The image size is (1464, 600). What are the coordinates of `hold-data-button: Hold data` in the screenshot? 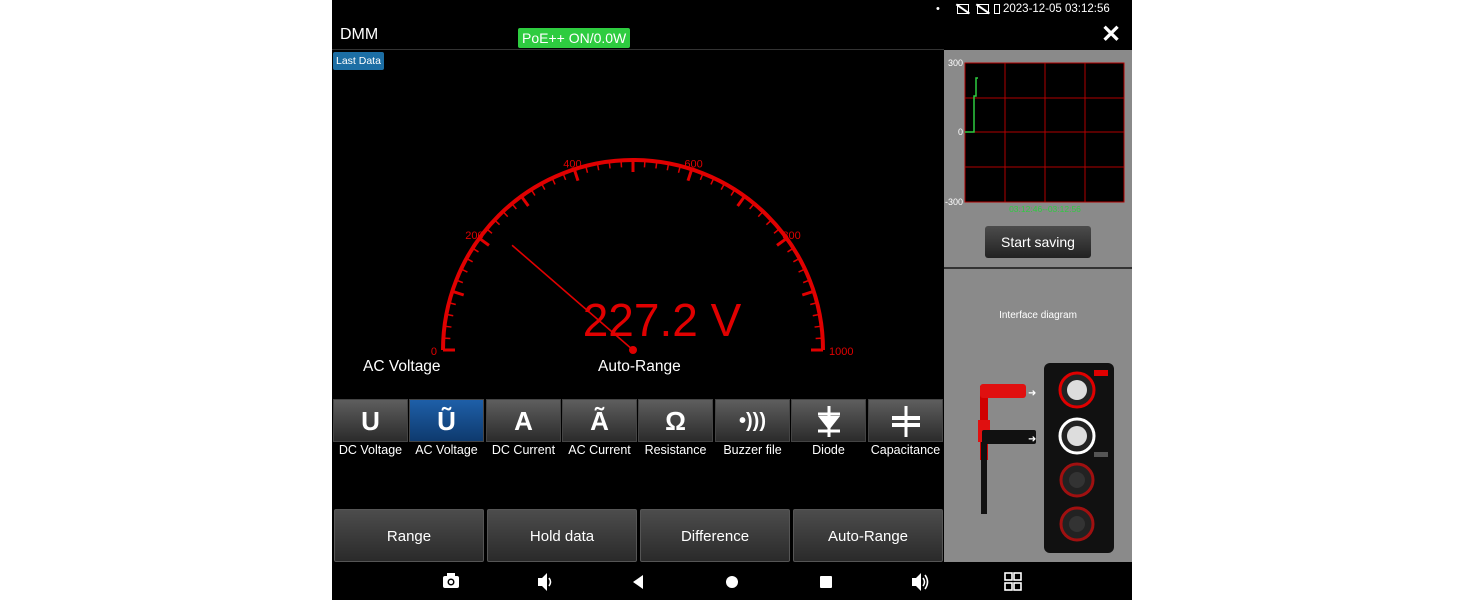 It's located at (562, 535).